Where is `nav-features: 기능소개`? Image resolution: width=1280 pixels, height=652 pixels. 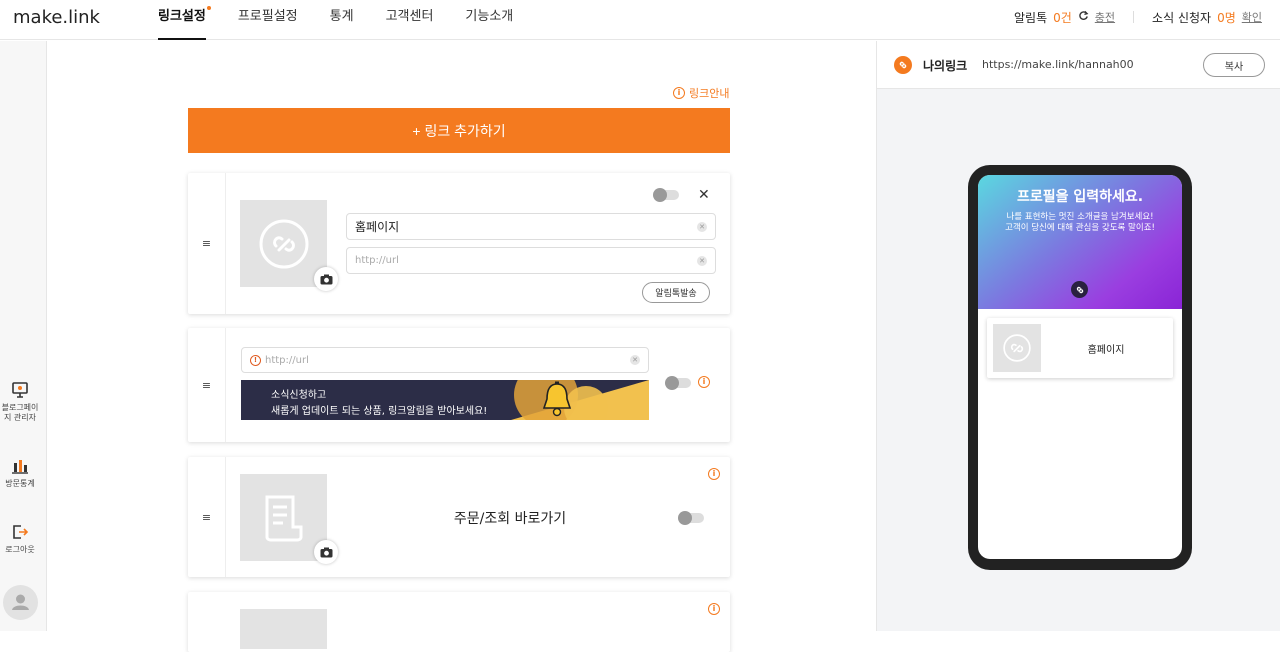
nav-features: 기능소개 is located at coordinates (489, 20).